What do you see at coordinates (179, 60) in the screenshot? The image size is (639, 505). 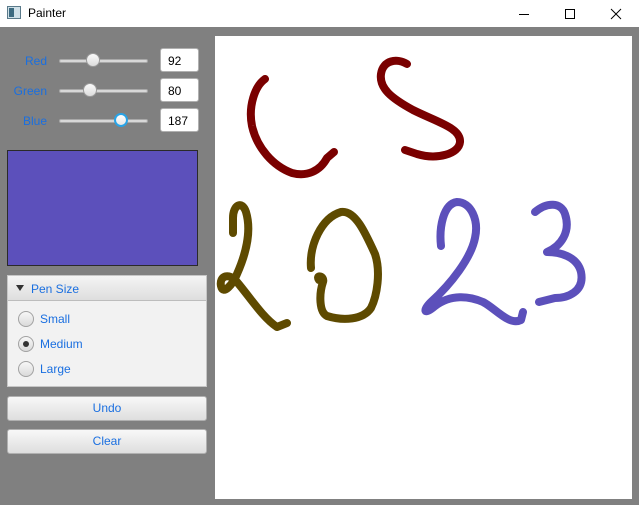 I see `red-value-field: 92` at bounding box center [179, 60].